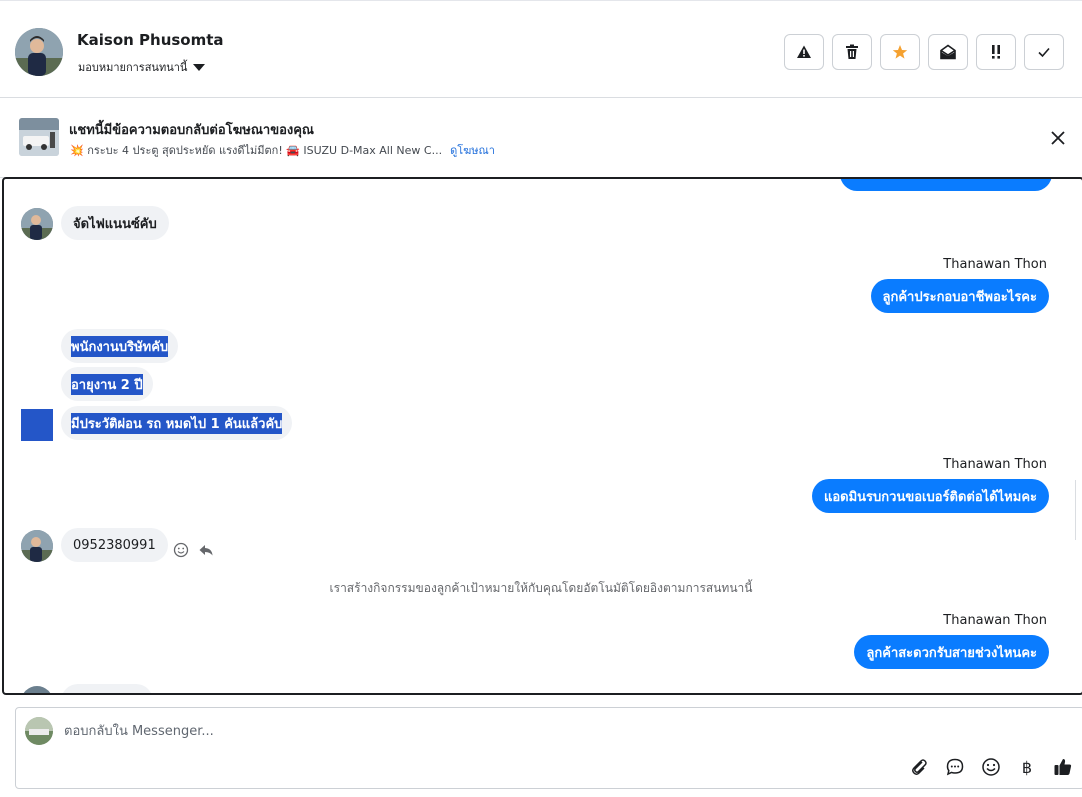 The height and width of the screenshot is (797, 1082). I want to click on incoming-message: จัดไฟแนนซ์คับ, so click(115, 223).